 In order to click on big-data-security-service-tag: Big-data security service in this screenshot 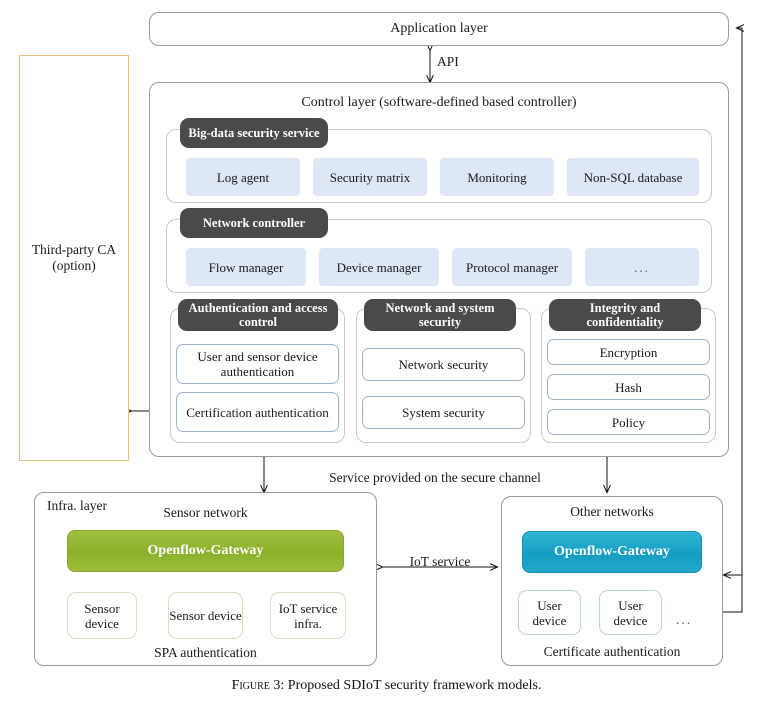, I will do `click(254, 133)`.